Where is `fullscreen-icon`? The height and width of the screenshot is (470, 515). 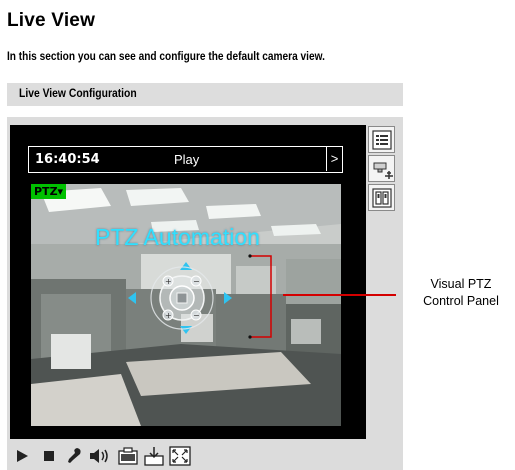
fullscreen-icon is located at coordinates (180, 456).